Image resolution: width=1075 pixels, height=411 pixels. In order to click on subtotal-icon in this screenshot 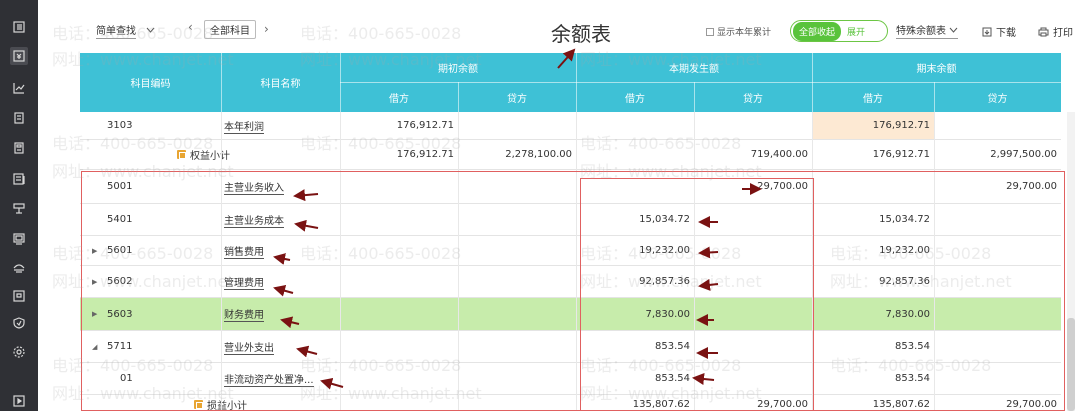, I will do `click(181, 154)`.